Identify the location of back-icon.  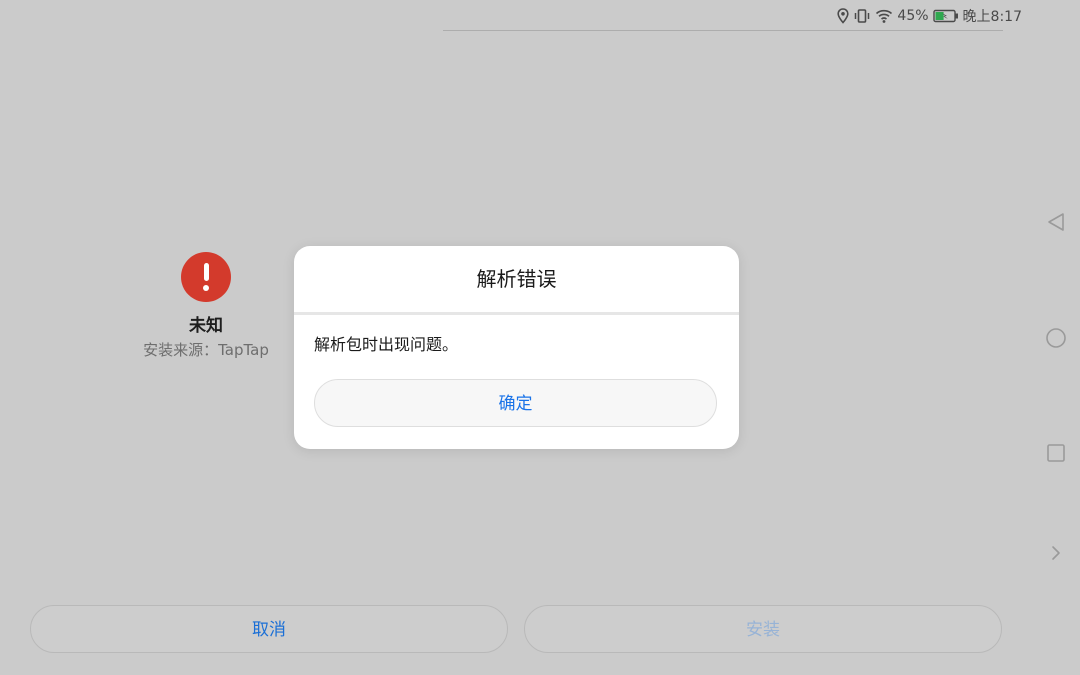
(1056, 222).